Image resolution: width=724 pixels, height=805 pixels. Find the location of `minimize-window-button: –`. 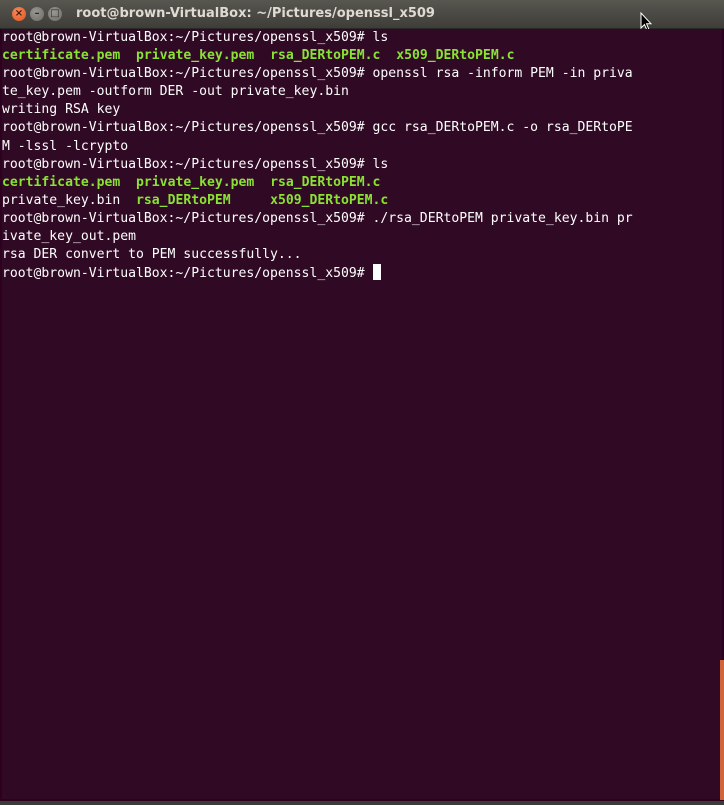

minimize-window-button: – is located at coordinates (37, 14).